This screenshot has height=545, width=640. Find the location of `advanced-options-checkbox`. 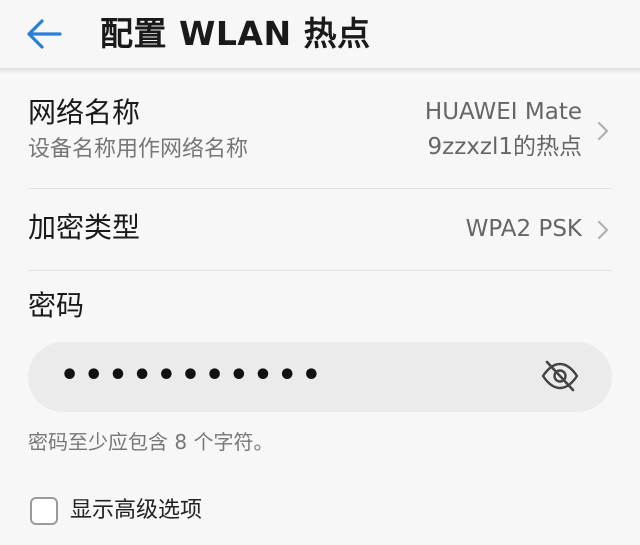

advanced-options-checkbox is located at coordinates (44, 511).